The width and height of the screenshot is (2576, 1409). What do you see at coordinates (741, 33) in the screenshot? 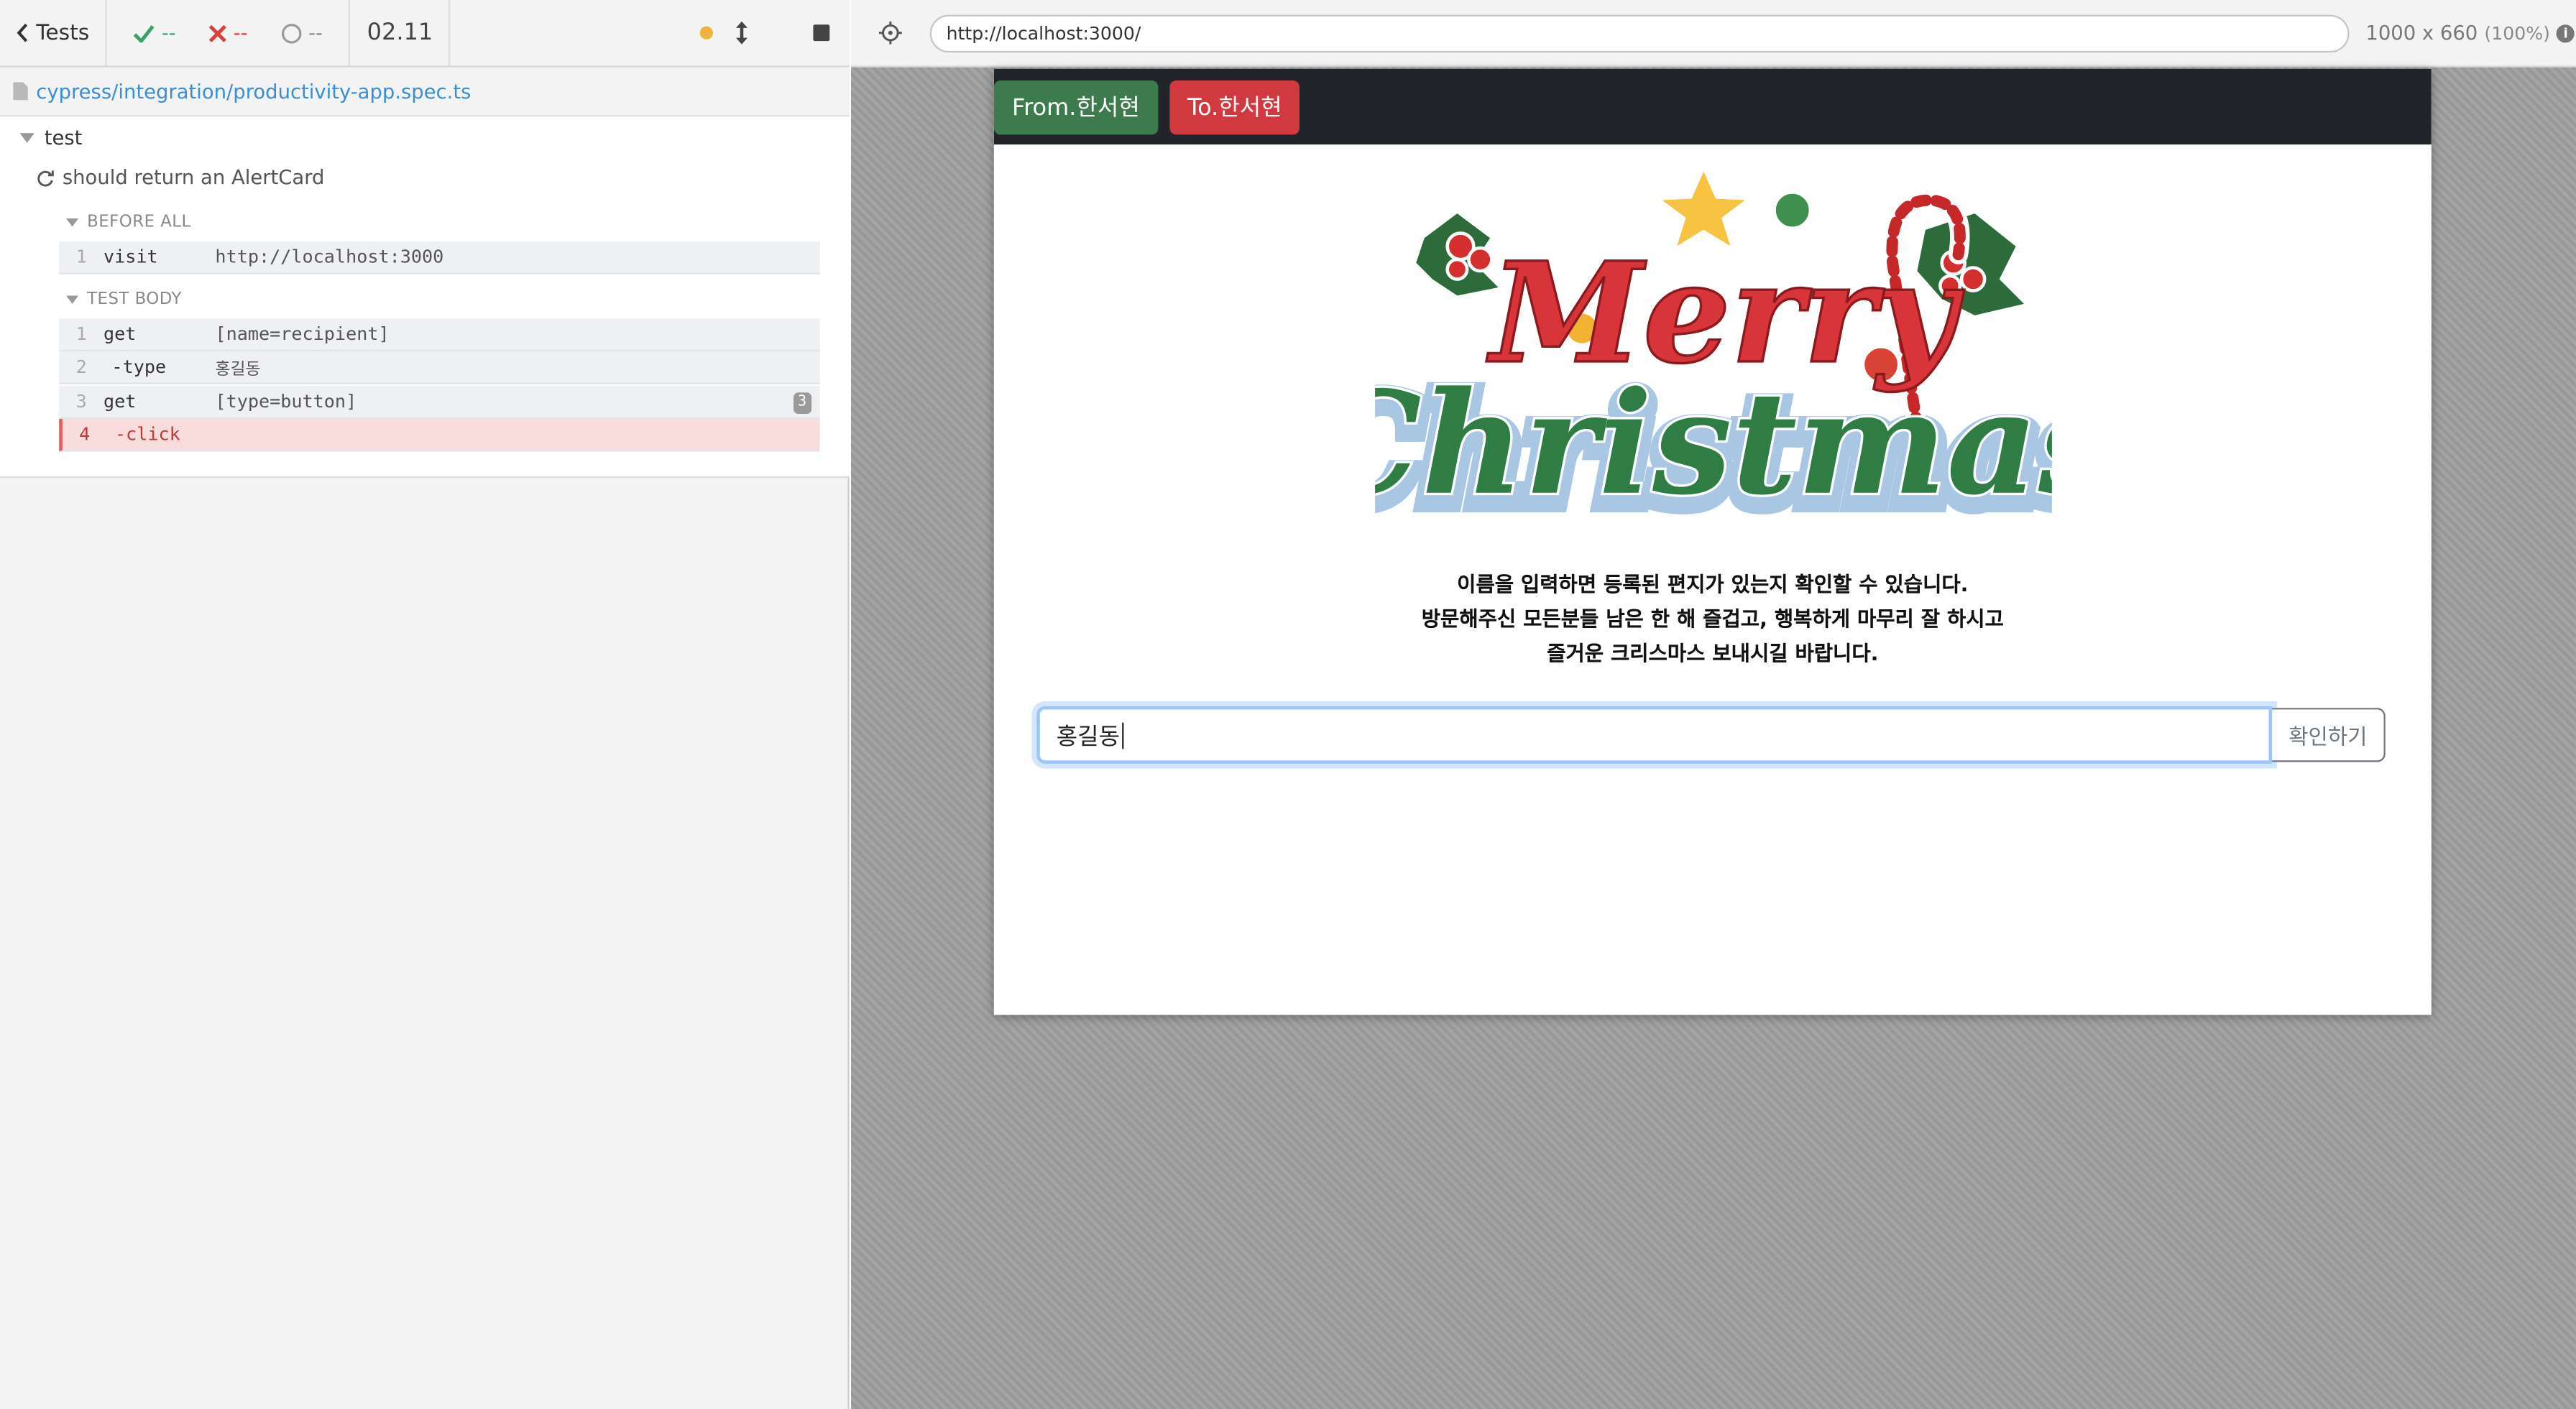
I see `auto-scroll-icon` at bounding box center [741, 33].